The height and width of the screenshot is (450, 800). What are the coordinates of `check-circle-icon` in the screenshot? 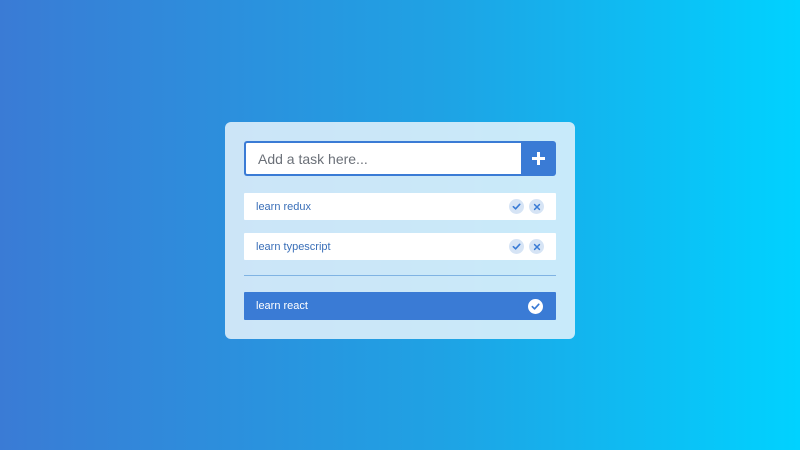 It's located at (535, 306).